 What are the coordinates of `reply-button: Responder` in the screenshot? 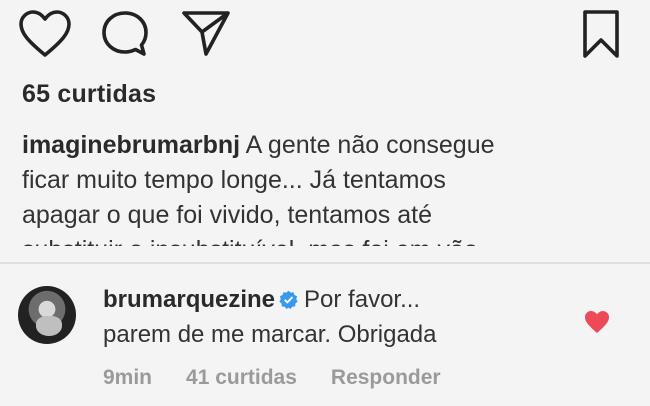 It's located at (386, 377).